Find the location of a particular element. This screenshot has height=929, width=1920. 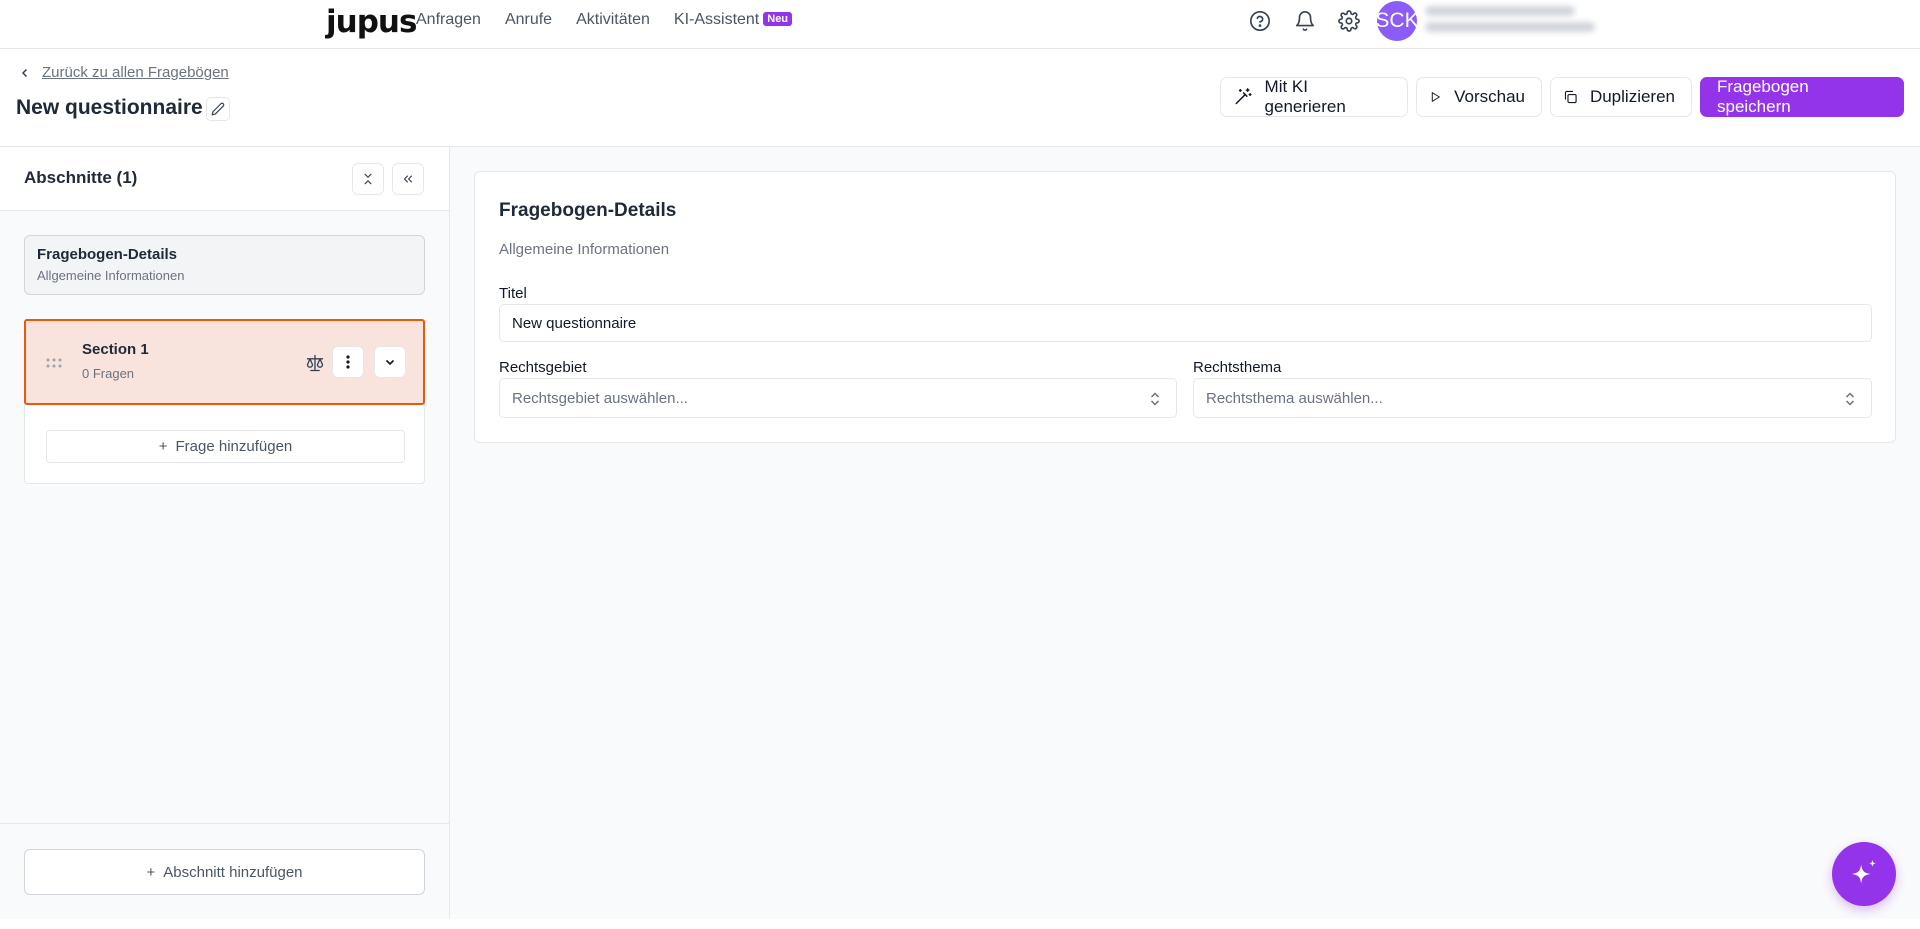

save-questionnaire-label: Fragebogen speichern is located at coordinates (1763, 96).